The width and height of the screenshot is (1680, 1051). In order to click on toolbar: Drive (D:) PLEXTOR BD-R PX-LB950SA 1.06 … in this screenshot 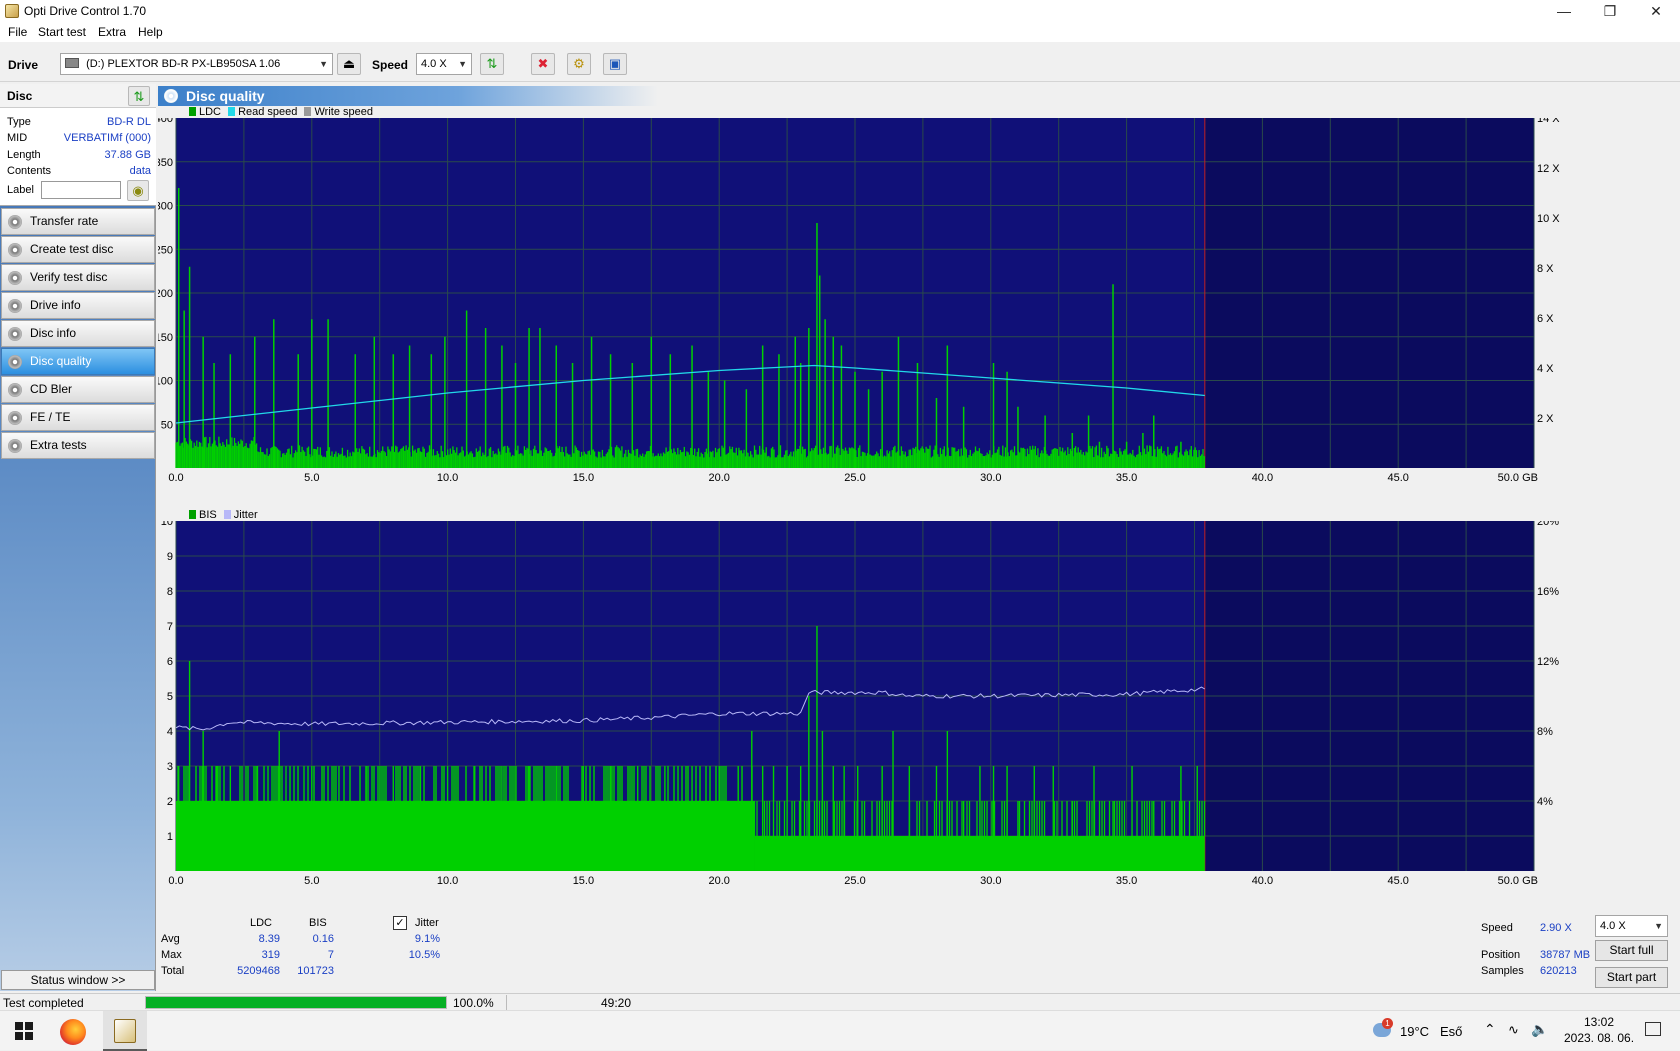, I will do `click(840, 62)`.